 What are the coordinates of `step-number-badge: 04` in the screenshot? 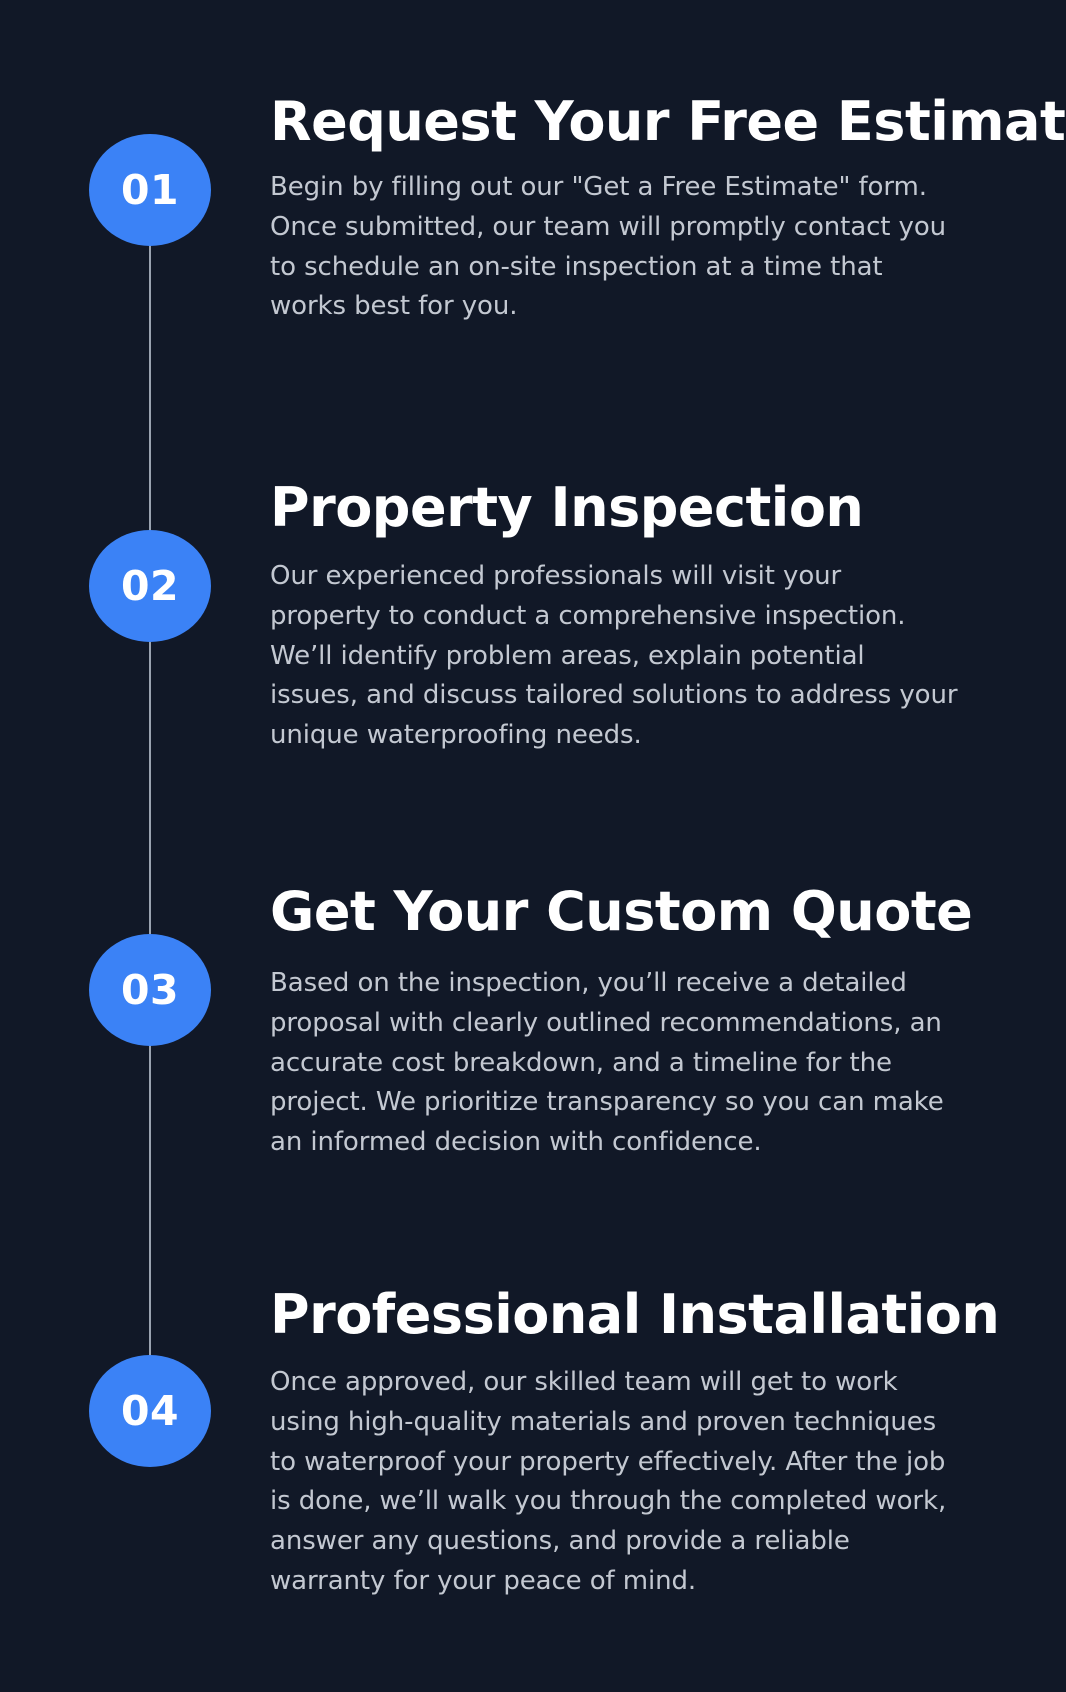 It's located at (150, 1411).